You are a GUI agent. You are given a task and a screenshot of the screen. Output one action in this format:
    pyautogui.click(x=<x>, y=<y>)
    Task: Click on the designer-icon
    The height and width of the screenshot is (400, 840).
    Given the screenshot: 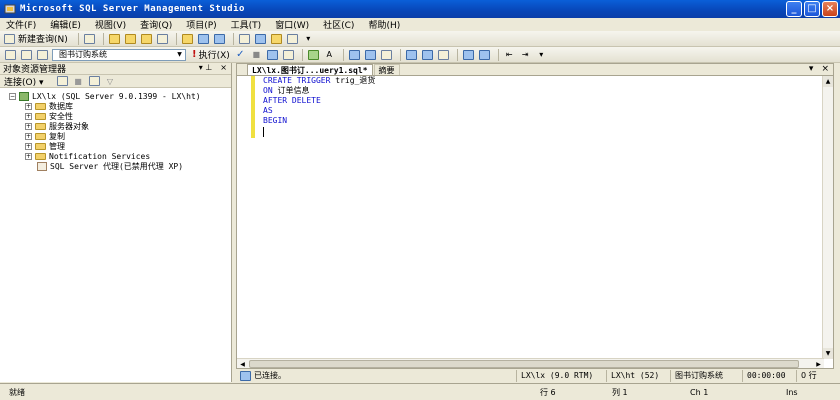 What is the action you would take?
    pyautogui.click(x=288, y=54)
    